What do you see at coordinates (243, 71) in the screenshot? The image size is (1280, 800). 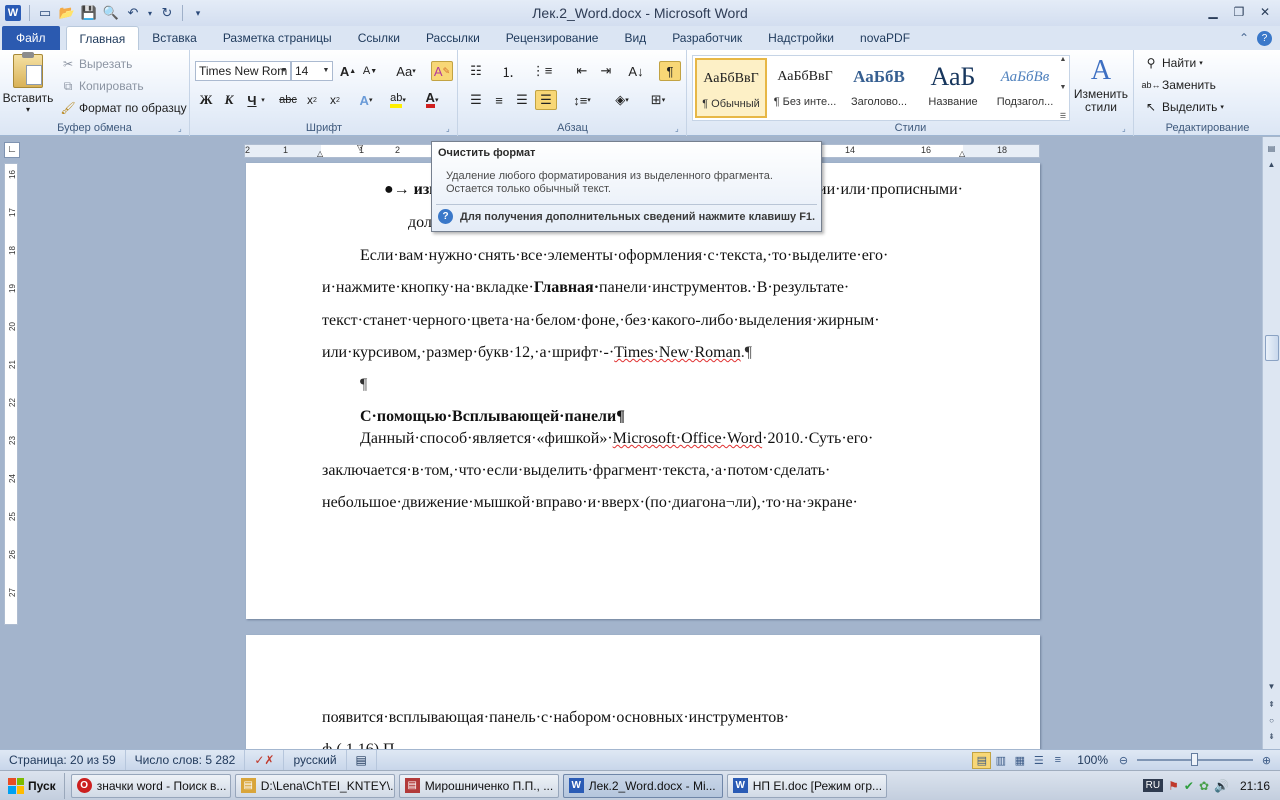 I see `font-family-select: Times New Rom ▼` at bounding box center [243, 71].